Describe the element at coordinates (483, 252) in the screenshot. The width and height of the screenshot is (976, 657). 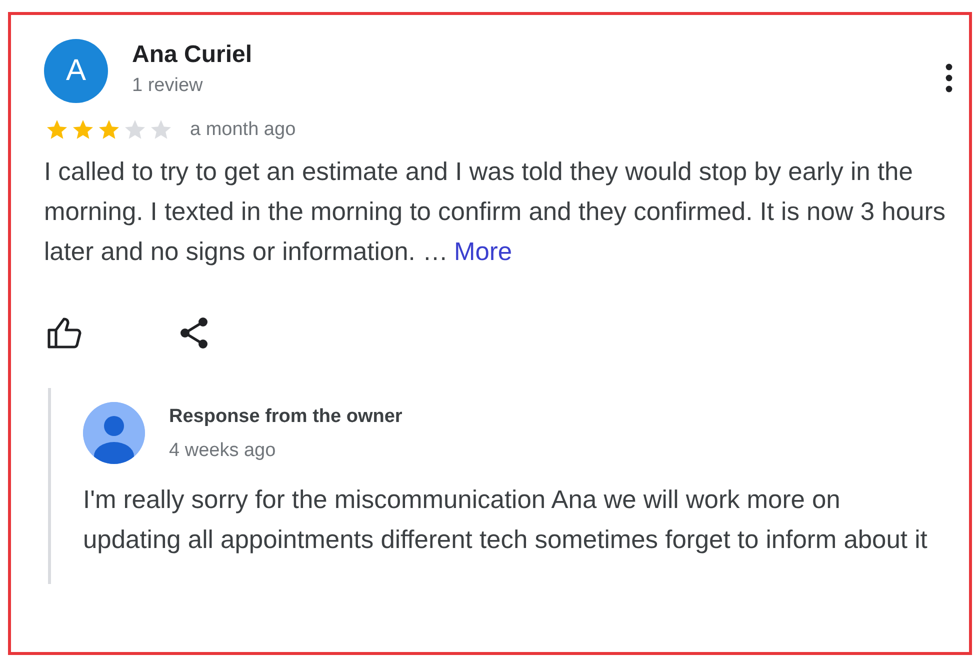
I see `more-link: More` at that location.